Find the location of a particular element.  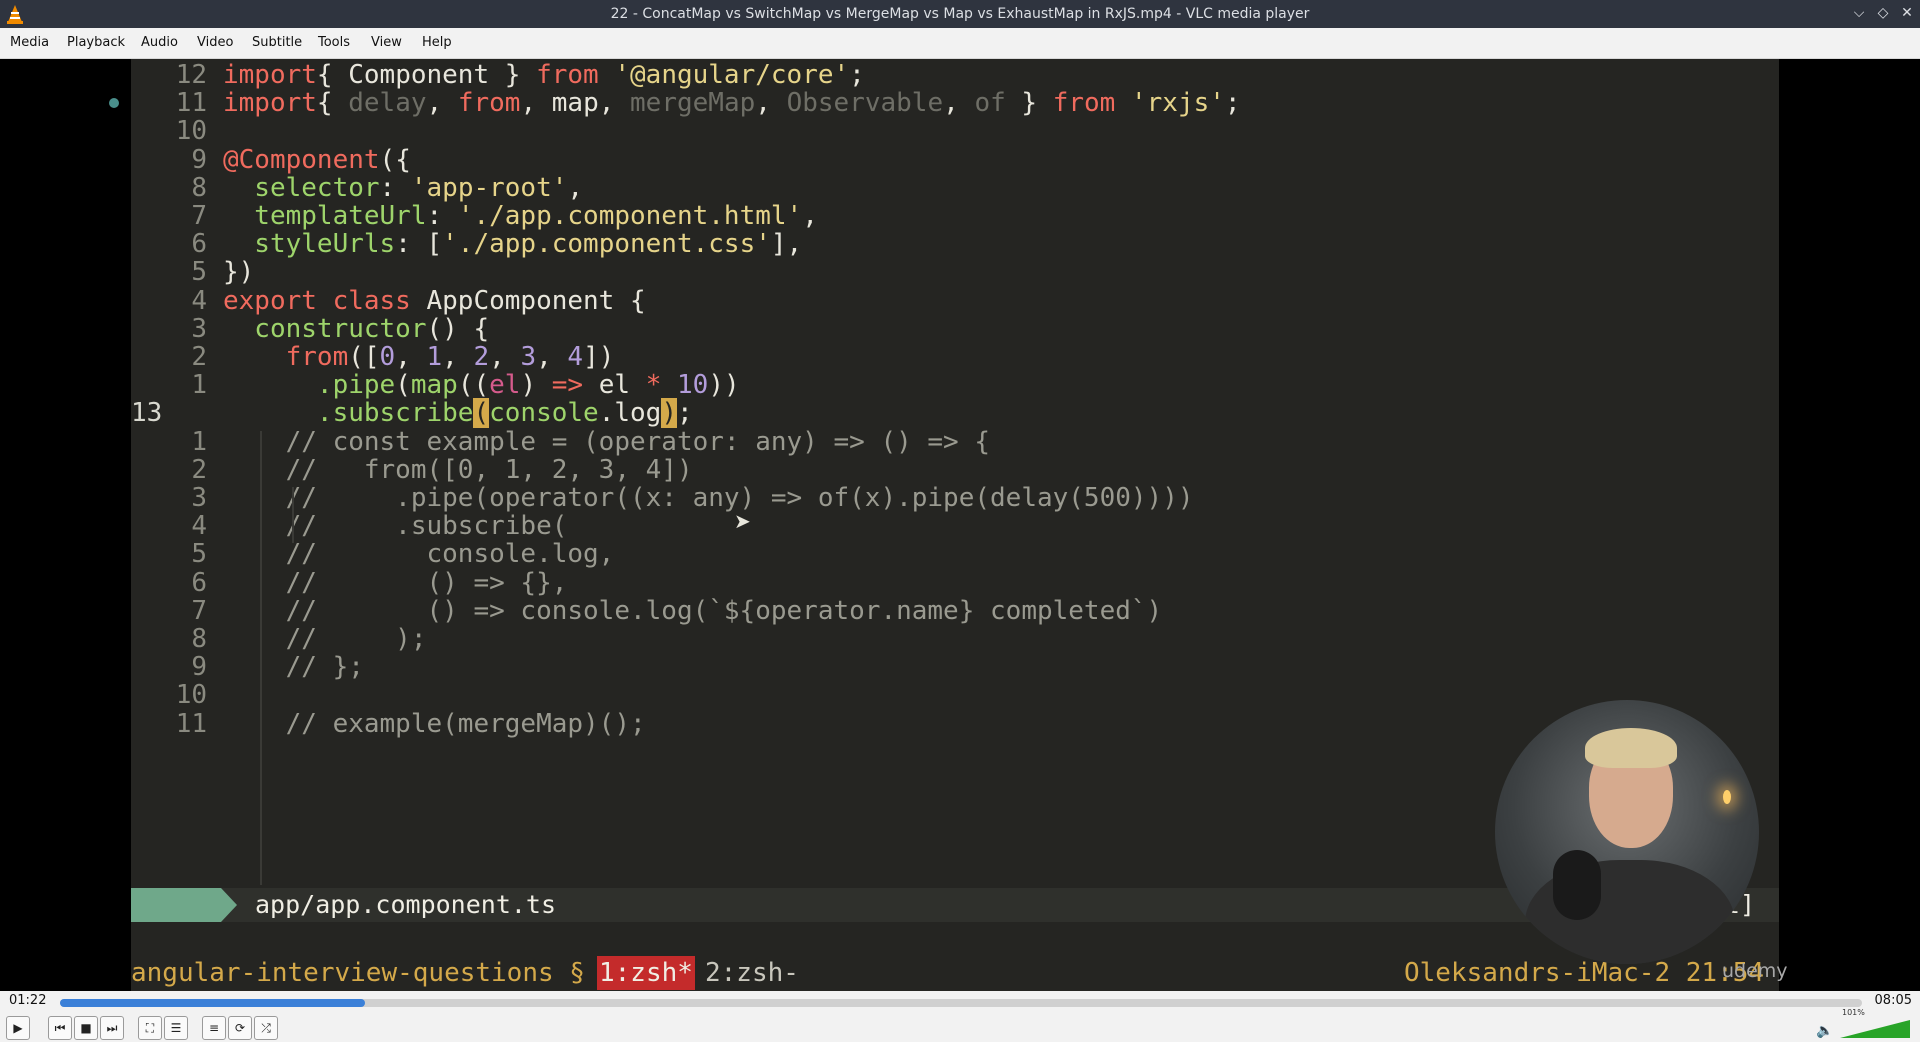

line-number: 4 is located at coordinates (199, 526).